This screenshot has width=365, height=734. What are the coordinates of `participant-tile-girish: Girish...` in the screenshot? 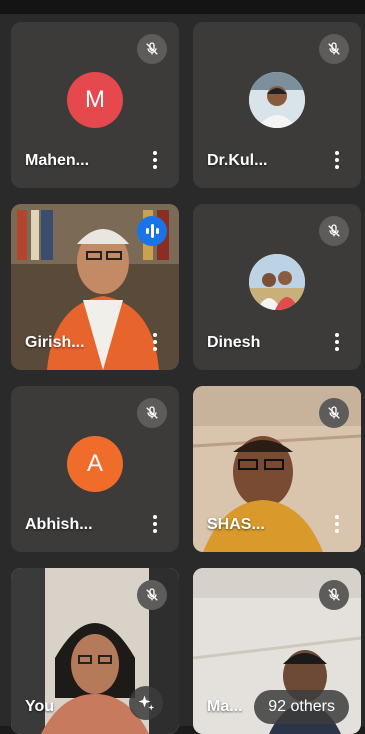 It's located at (95, 287).